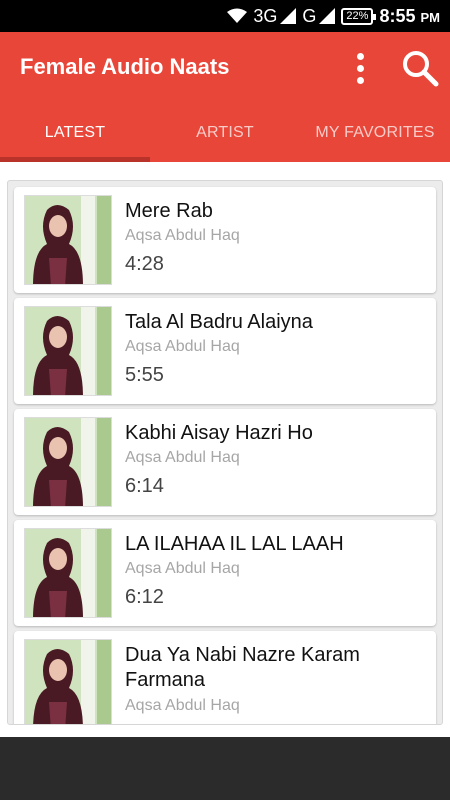 The width and height of the screenshot is (450, 800). What do you see at coordinates (144, 486) in the screenshot?
I see `song-duration: 6:14` at bounding box center [144, 486].